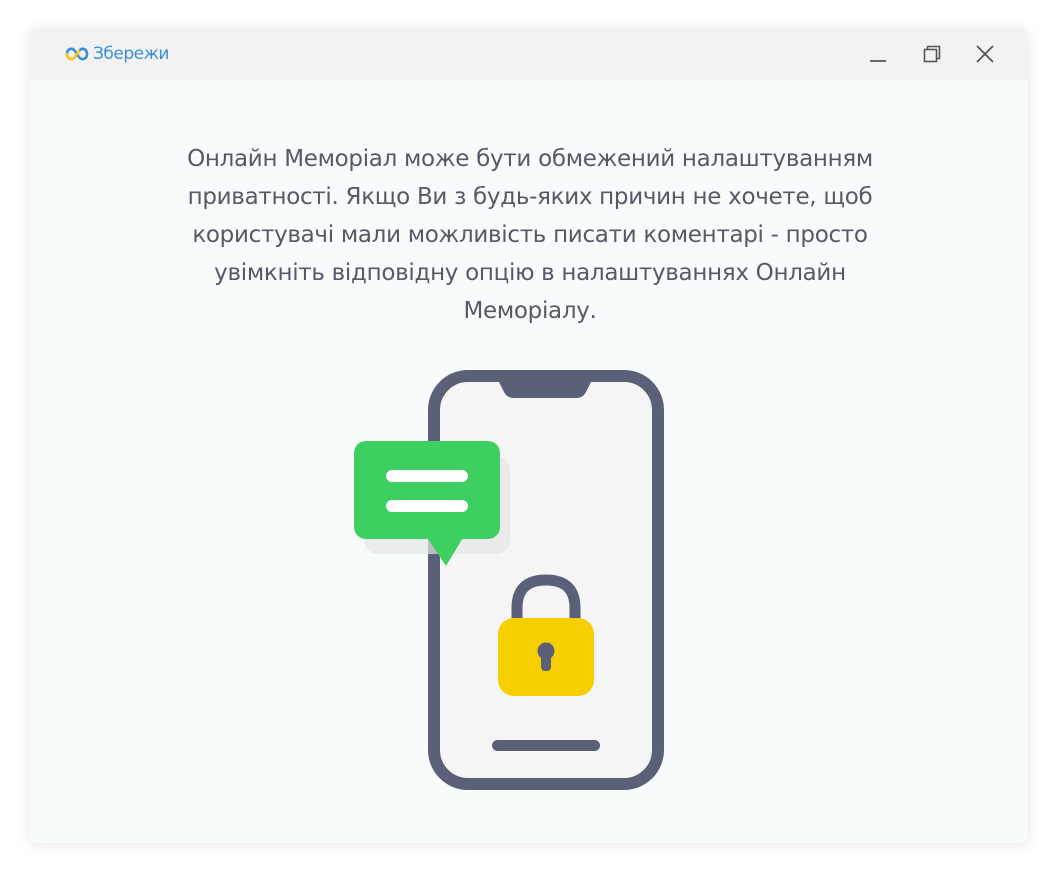 This screenshot has width=1060, height=877. What do you see at coordinates (510, 580) in the screenshot?
I see `privacy-illustration` at bounding box center [510, 580].